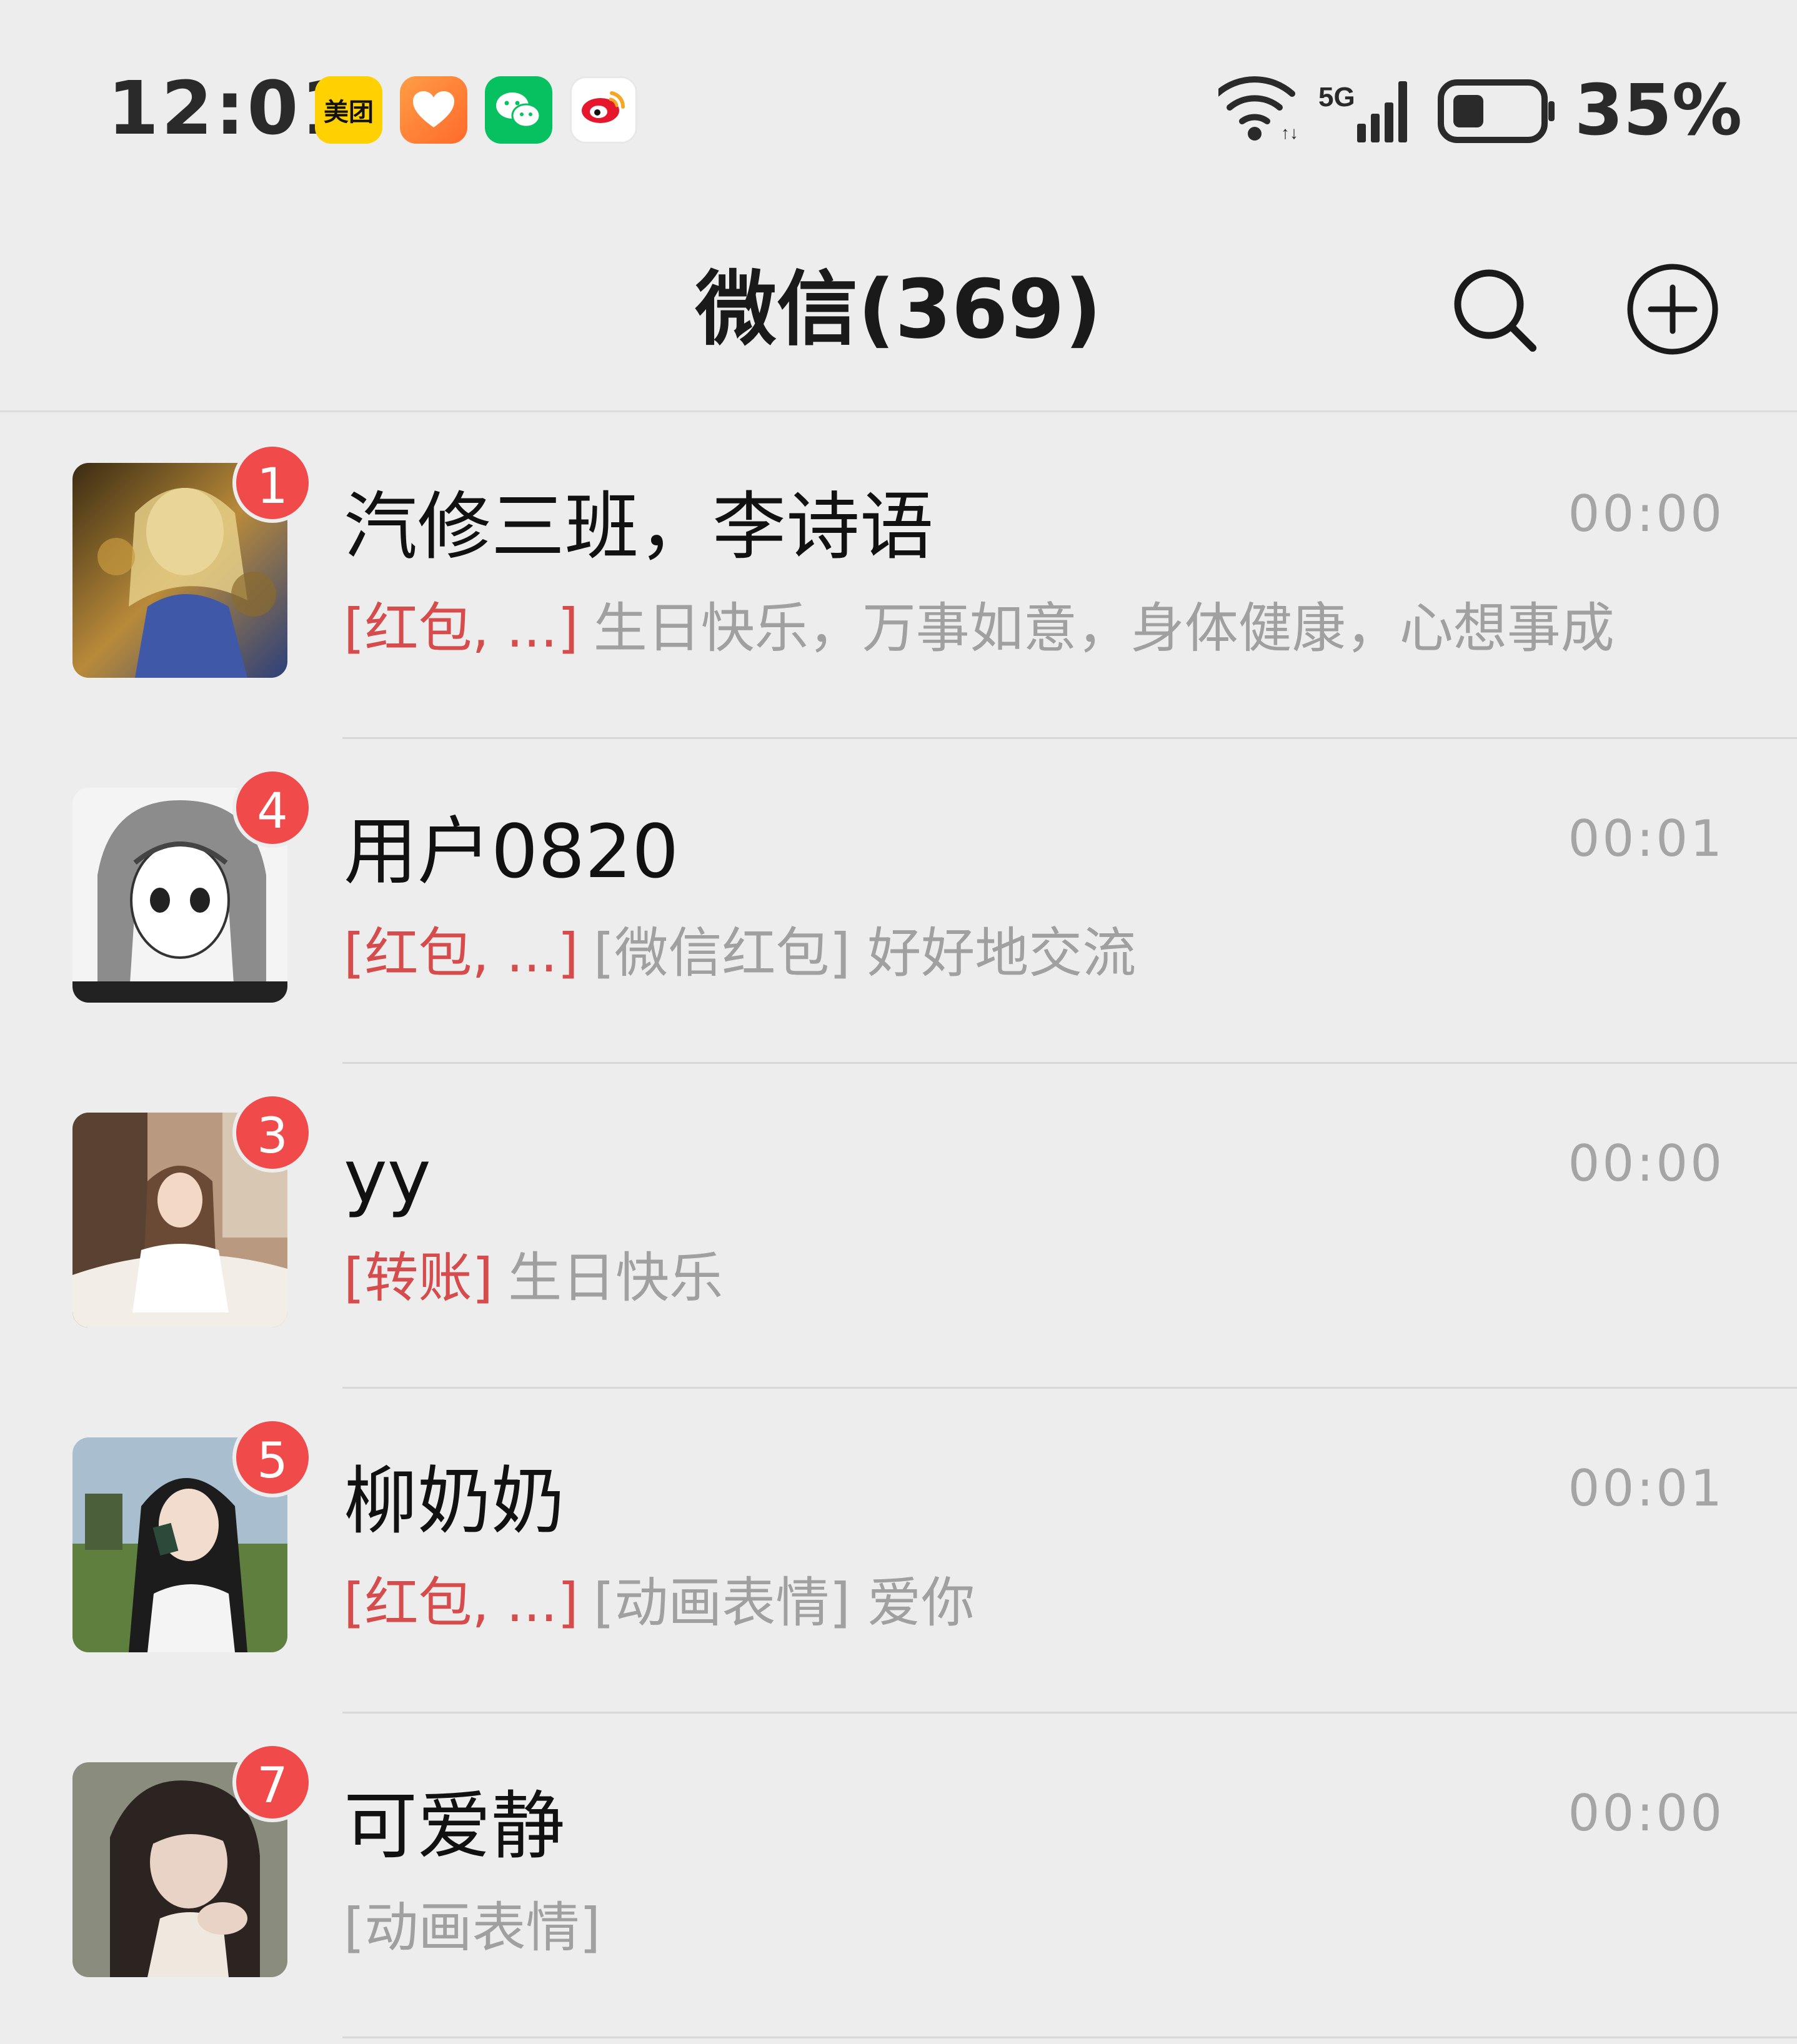 The height and width of the screenshot is (2044, 1797). I want to click on heart-app-icon, so click(433, 110).